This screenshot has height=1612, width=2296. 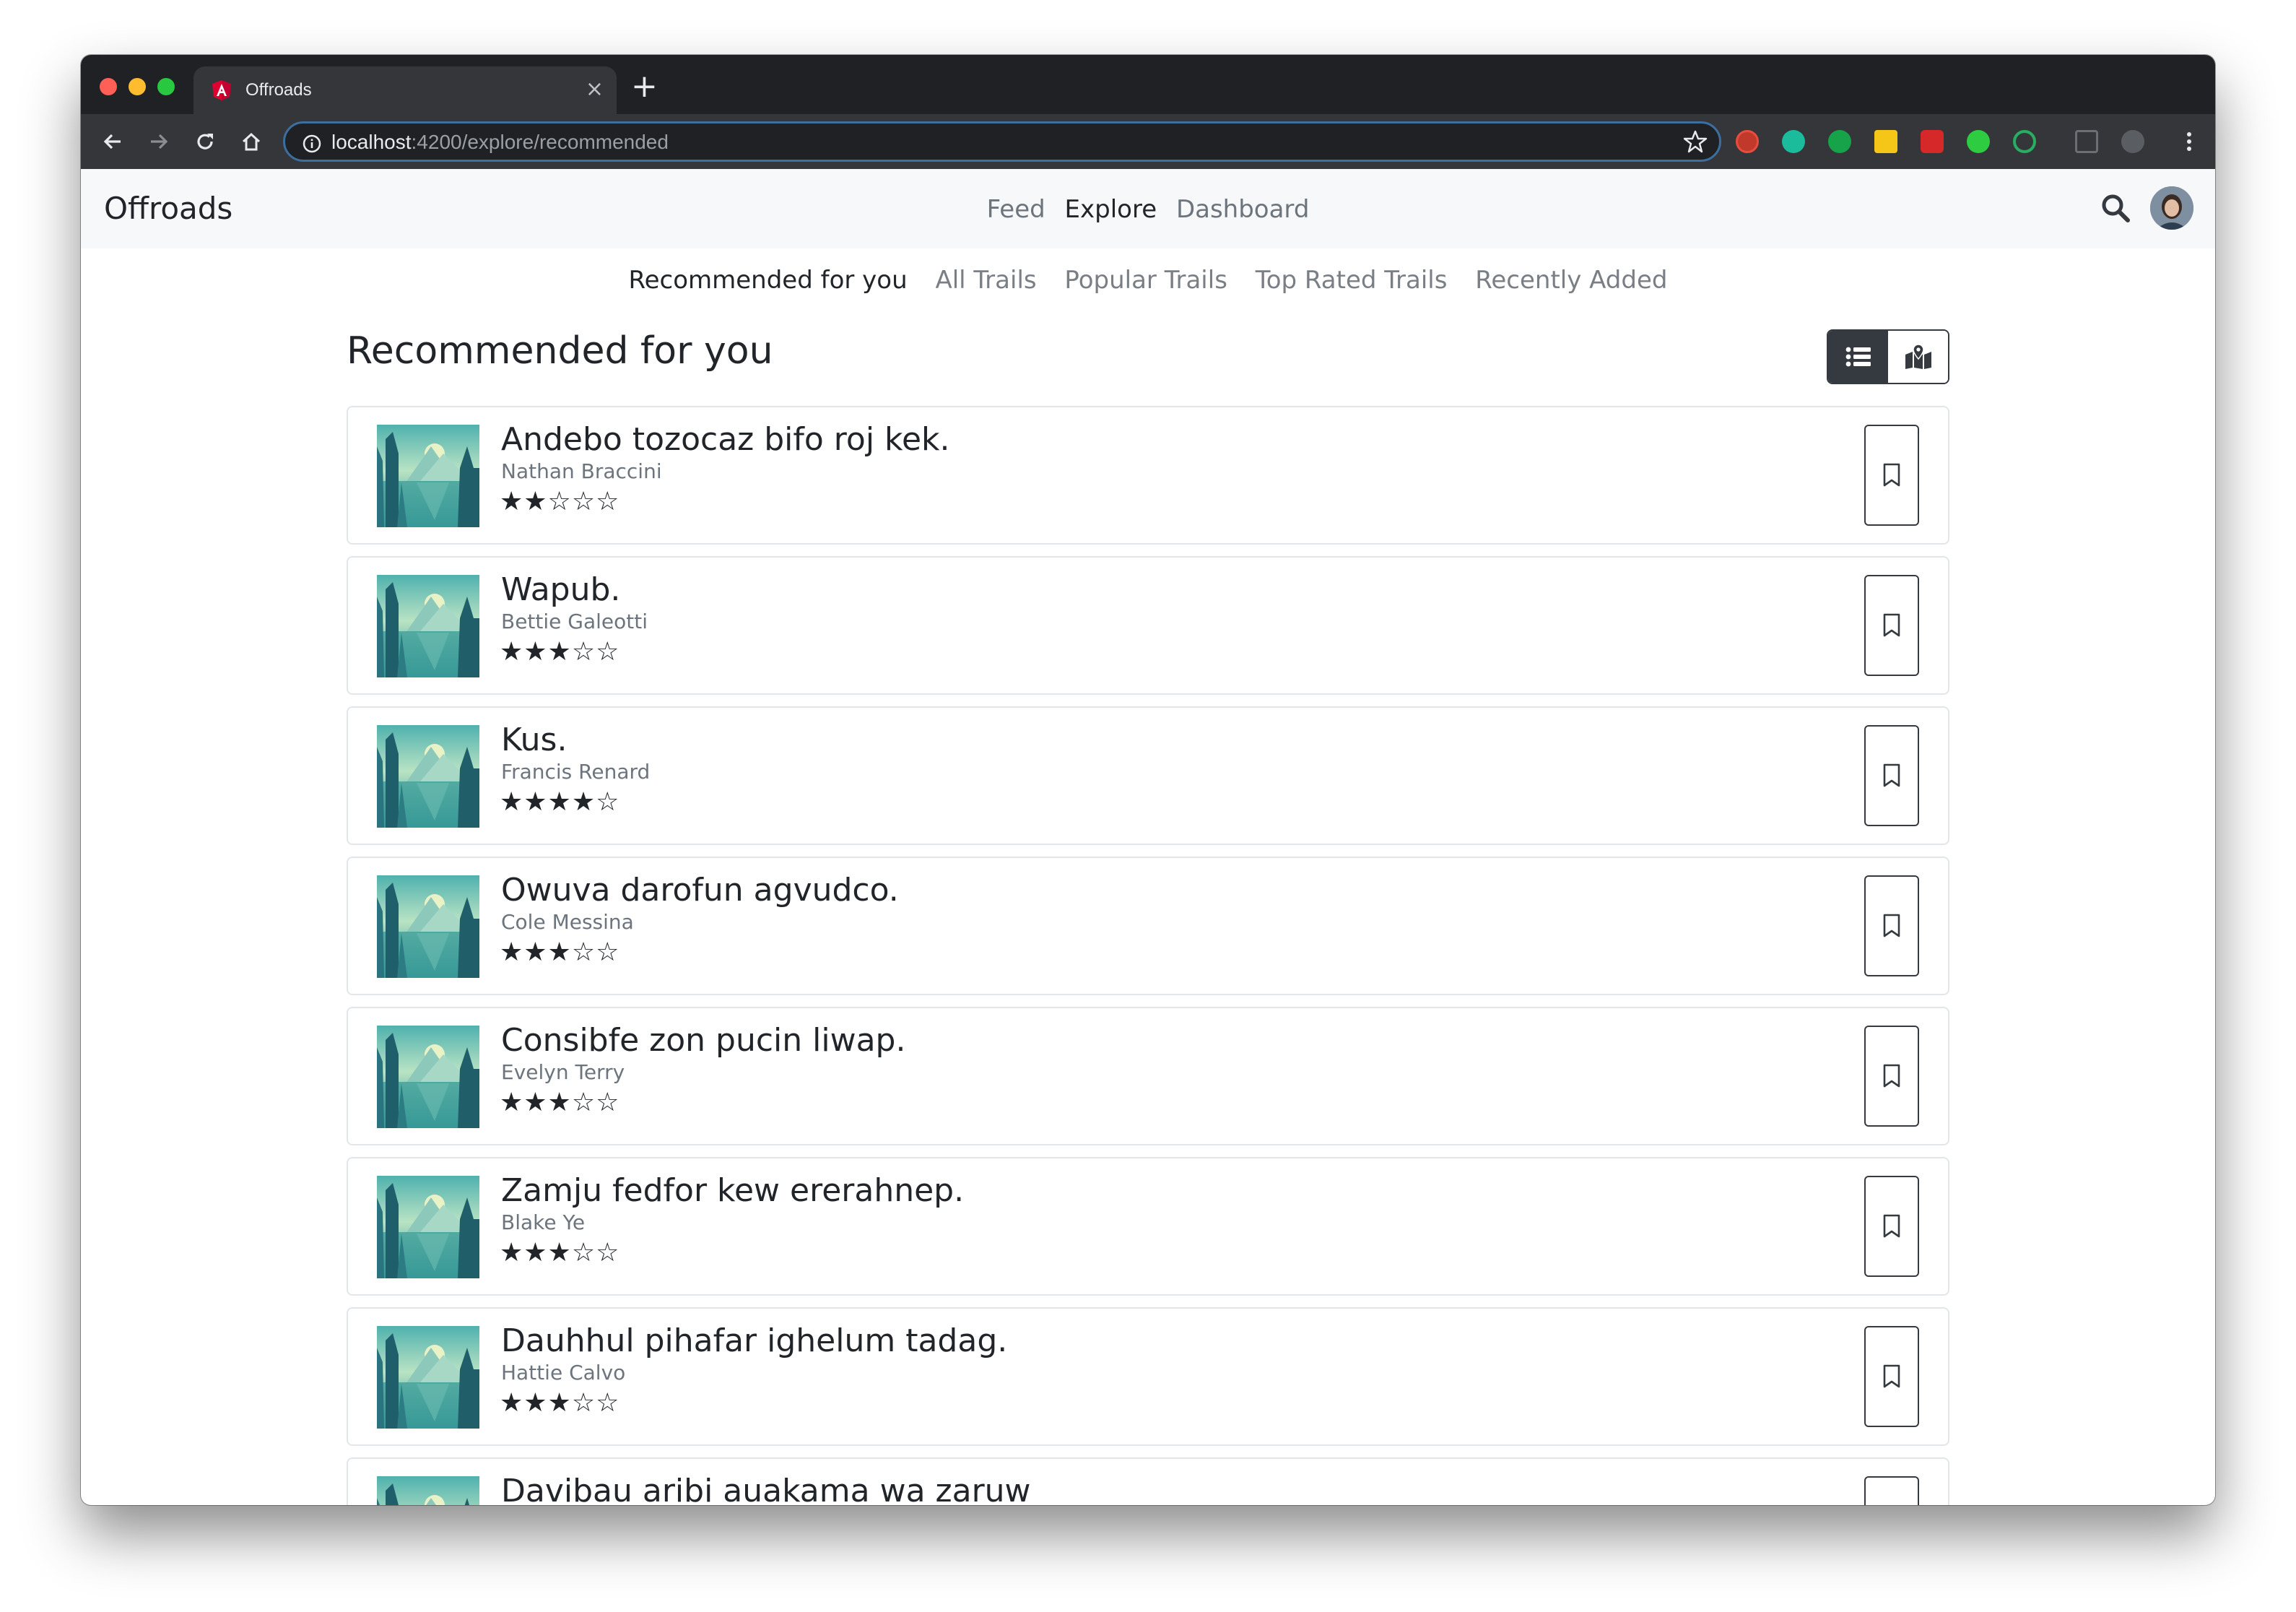 I want to click on angular-icon, so click(x=221, y=90).